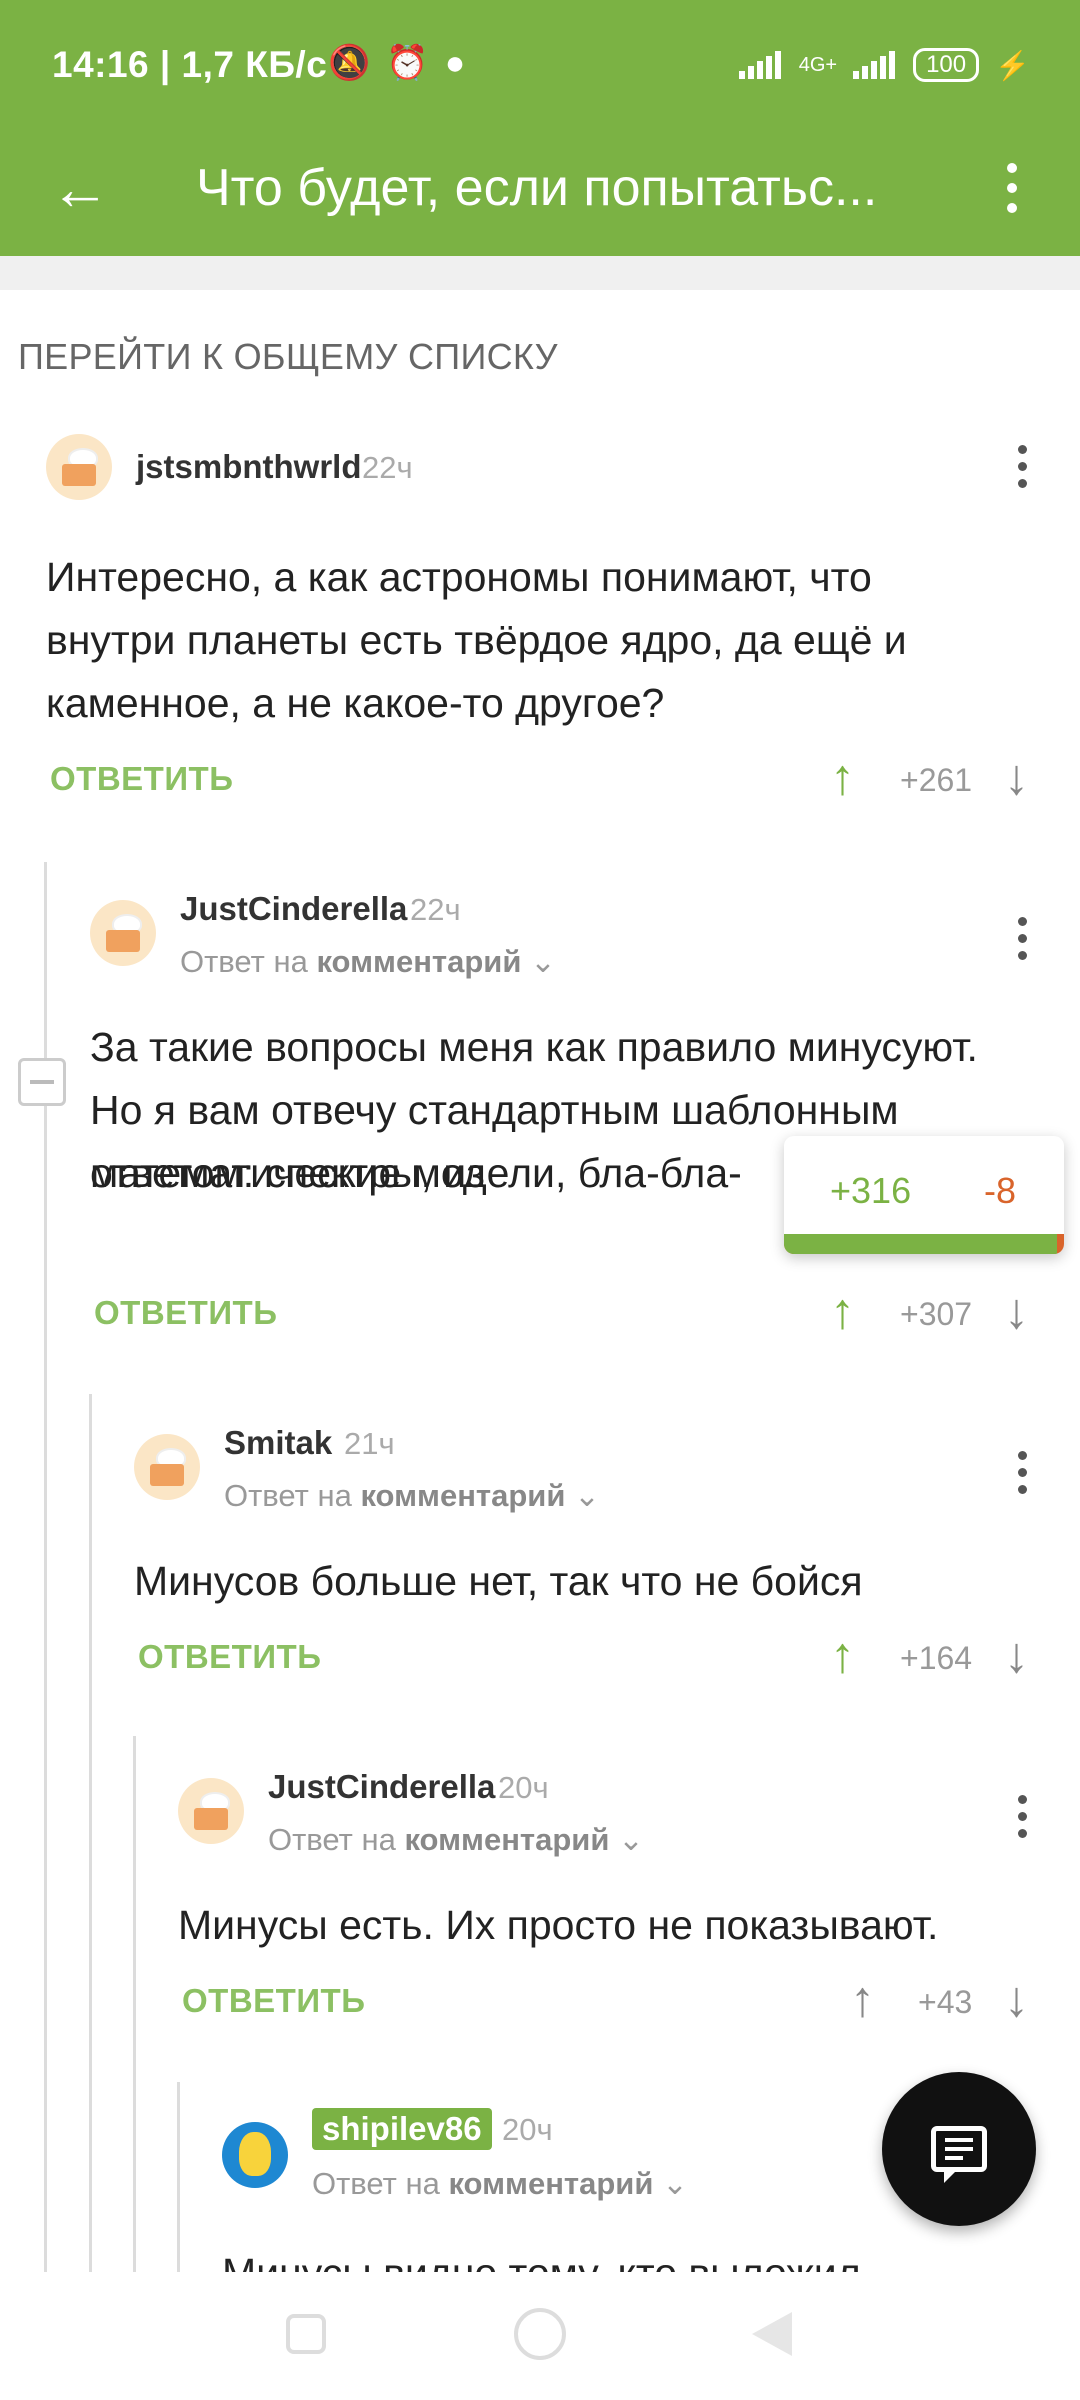 The height and width of the screenshot is (2400, 1080). Describe the element at coordinates (999, 1190) in the screenshot. I see `minus-count: -8` at that location.